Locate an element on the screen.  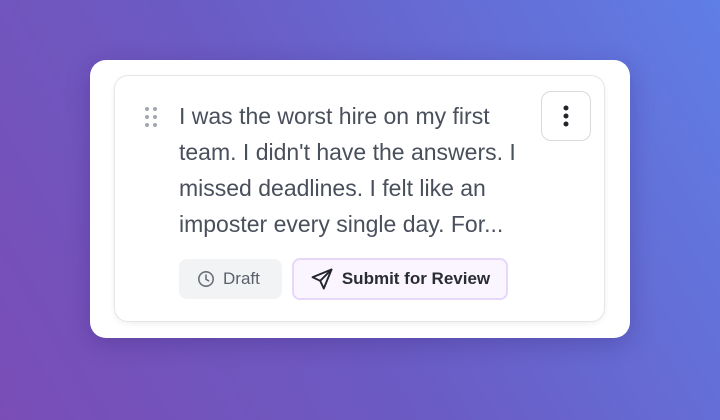
status-badge: Draft is located at coordinates (230, 279).